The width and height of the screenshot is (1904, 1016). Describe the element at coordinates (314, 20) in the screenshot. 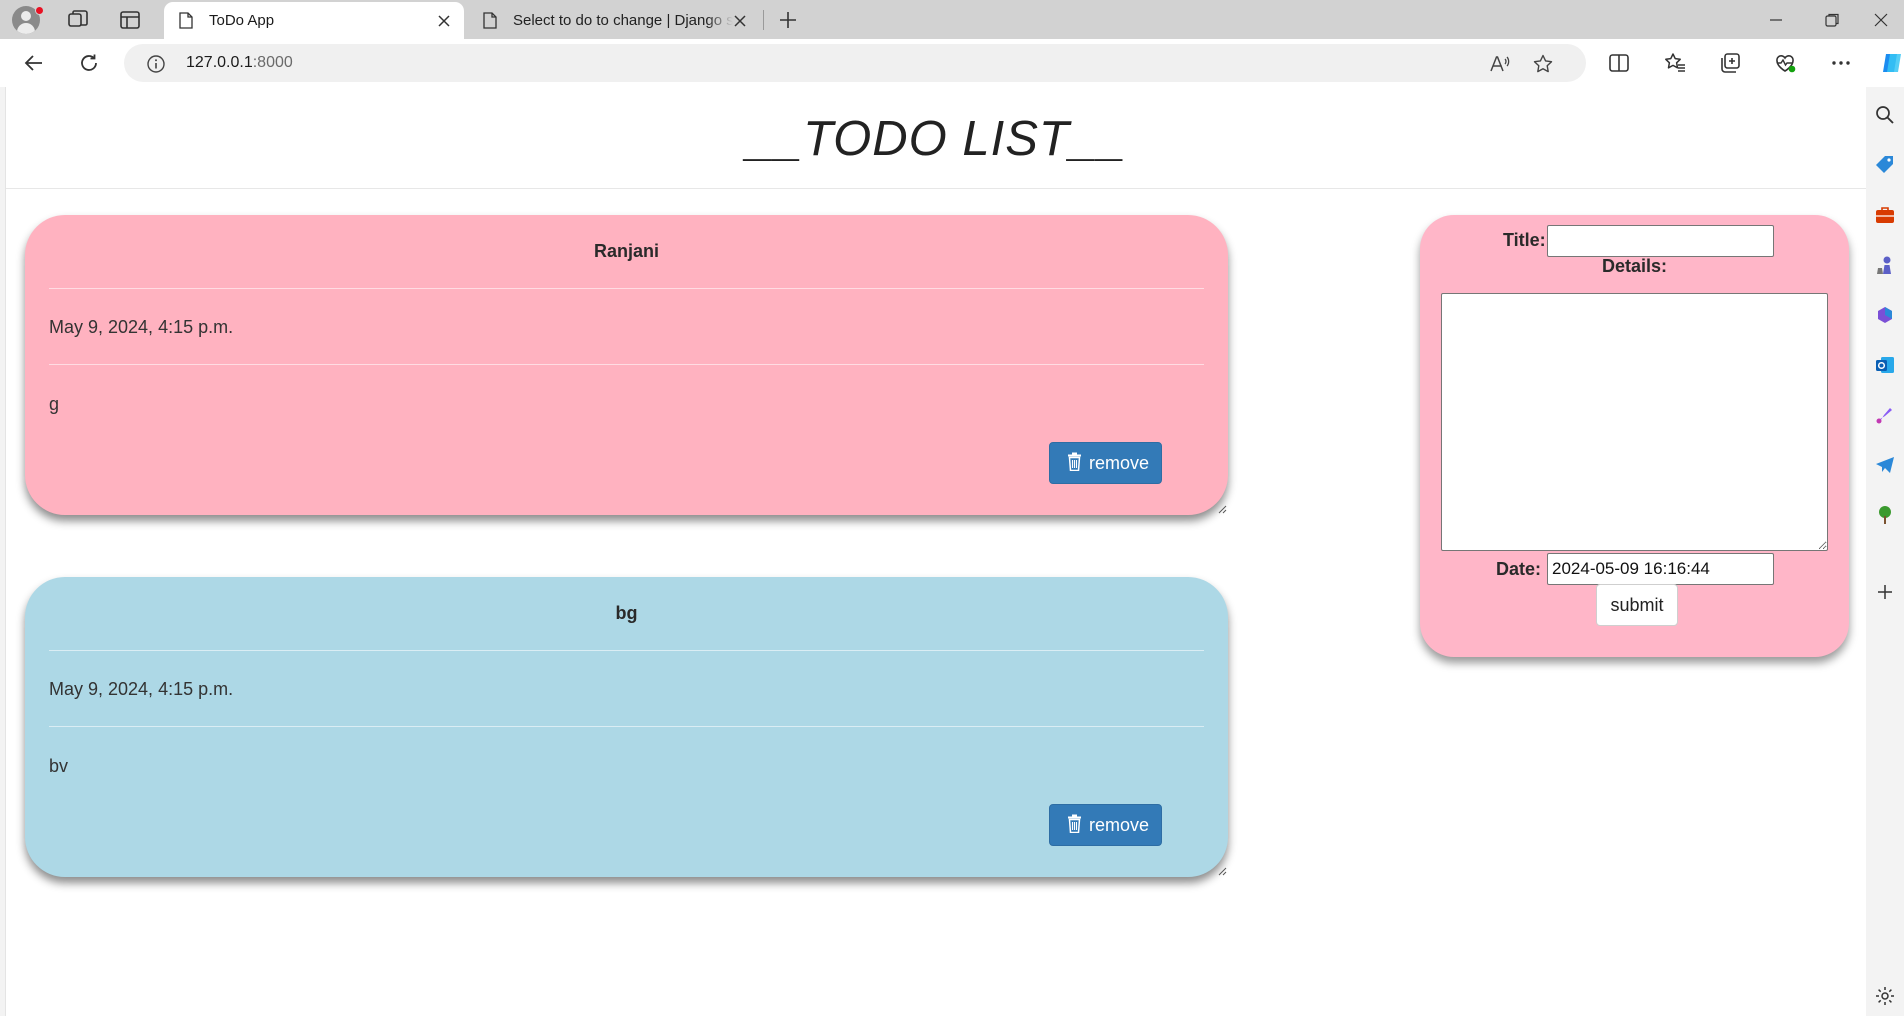

I see `tab-todo-app: ToDo App` at that location.